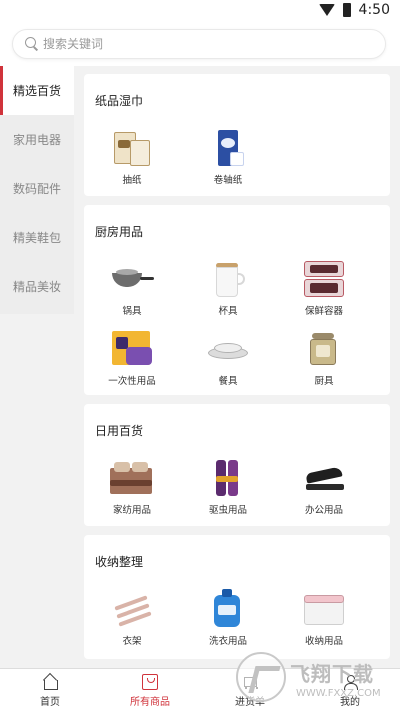 This screenshot has height=712, width=400. I want to click on detergent-icon, so click(228, 609).